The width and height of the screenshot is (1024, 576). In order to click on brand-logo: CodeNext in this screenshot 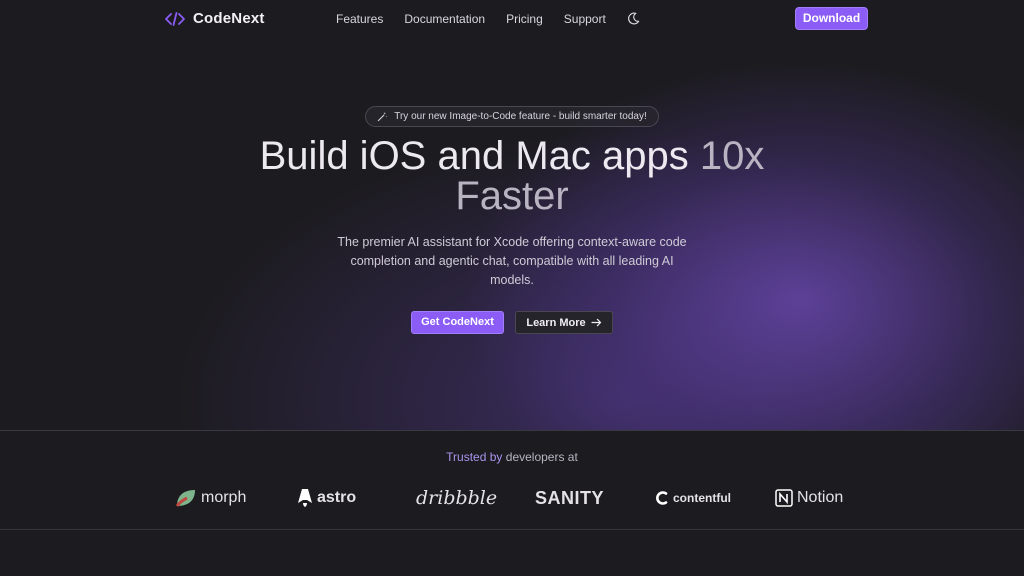, I will do `click(215, 18)`.